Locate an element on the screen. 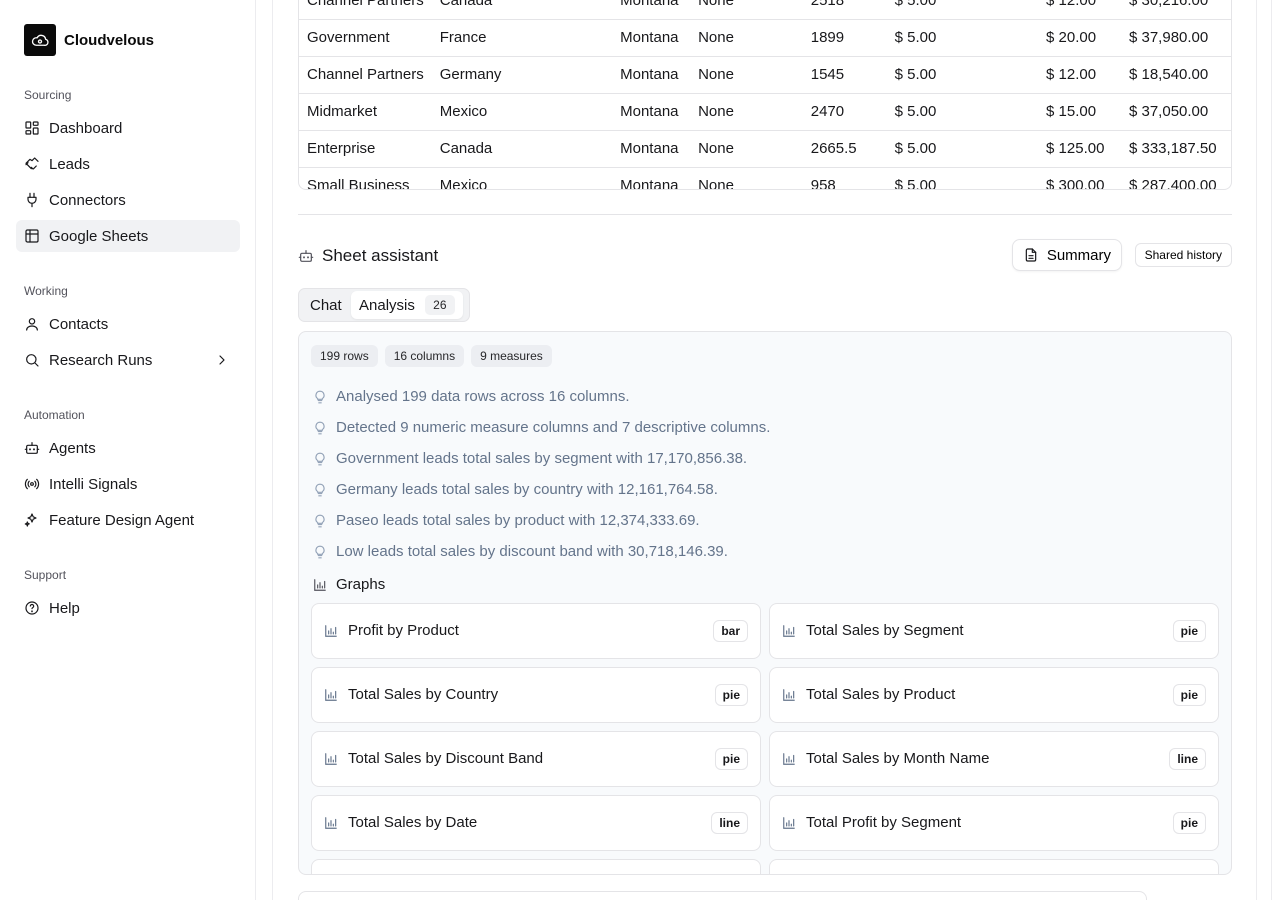 The image size is (1280, 900). sidebar-item-contacts: Contacts is located at coordinates (128, 324).